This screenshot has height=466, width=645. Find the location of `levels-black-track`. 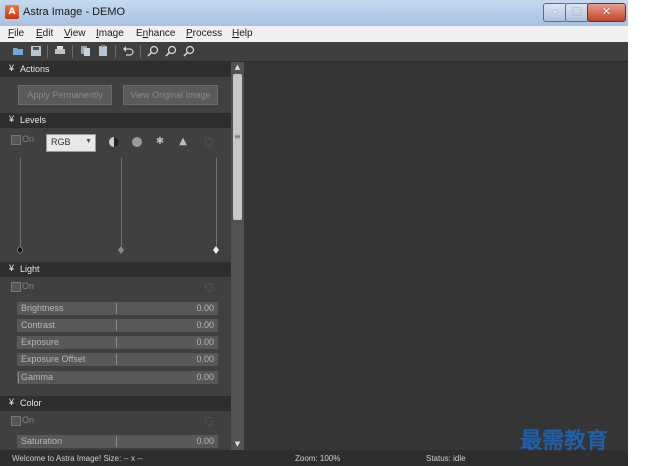

levels-black-track is located at coordinates (20, 202).